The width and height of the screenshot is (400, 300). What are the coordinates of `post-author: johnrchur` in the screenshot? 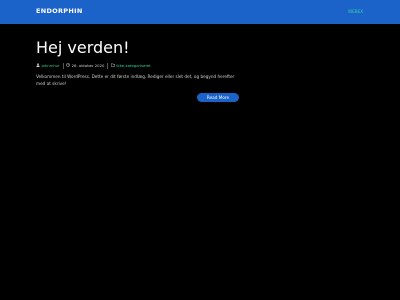 It's located at (49, 65).